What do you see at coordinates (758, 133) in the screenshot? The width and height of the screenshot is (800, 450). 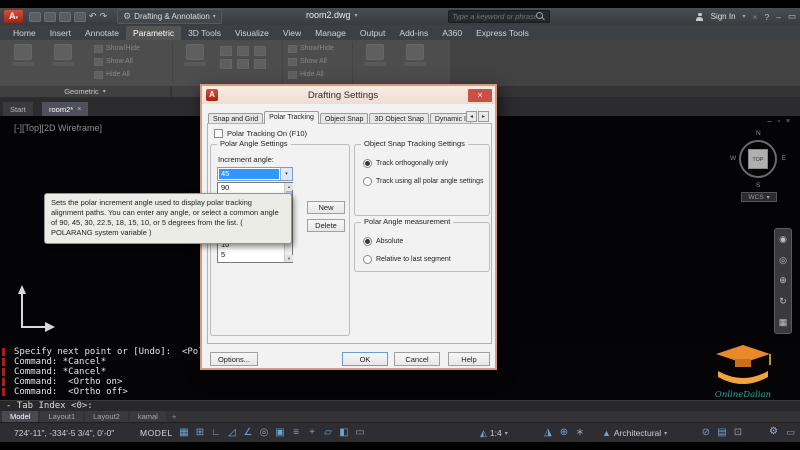 I see `compass-north-label: N` at bounding box center [758, 133].